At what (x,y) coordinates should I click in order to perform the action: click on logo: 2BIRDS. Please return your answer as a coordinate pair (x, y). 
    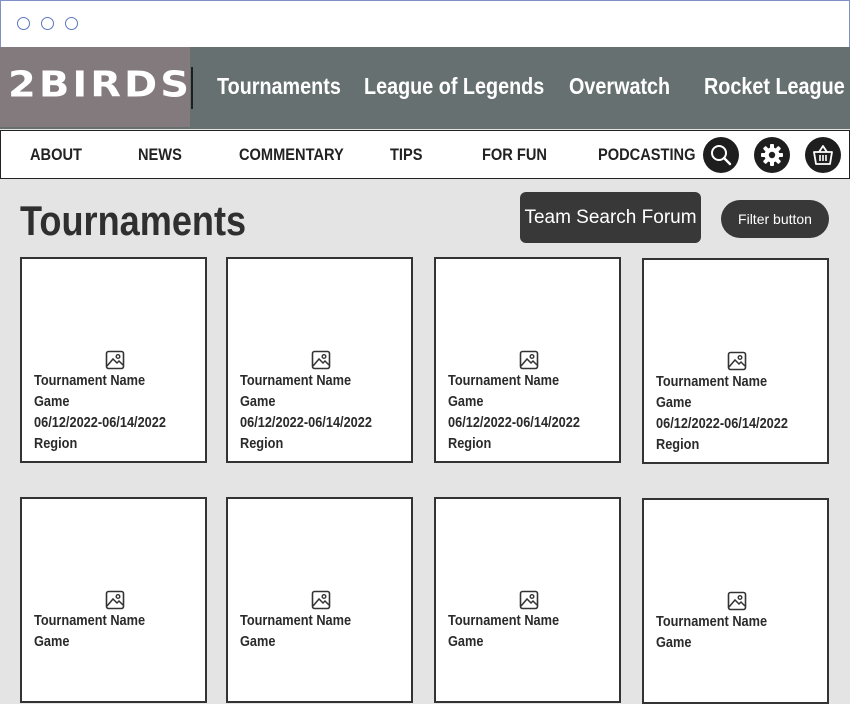
    Looking at the image, I should click on (95, 87).